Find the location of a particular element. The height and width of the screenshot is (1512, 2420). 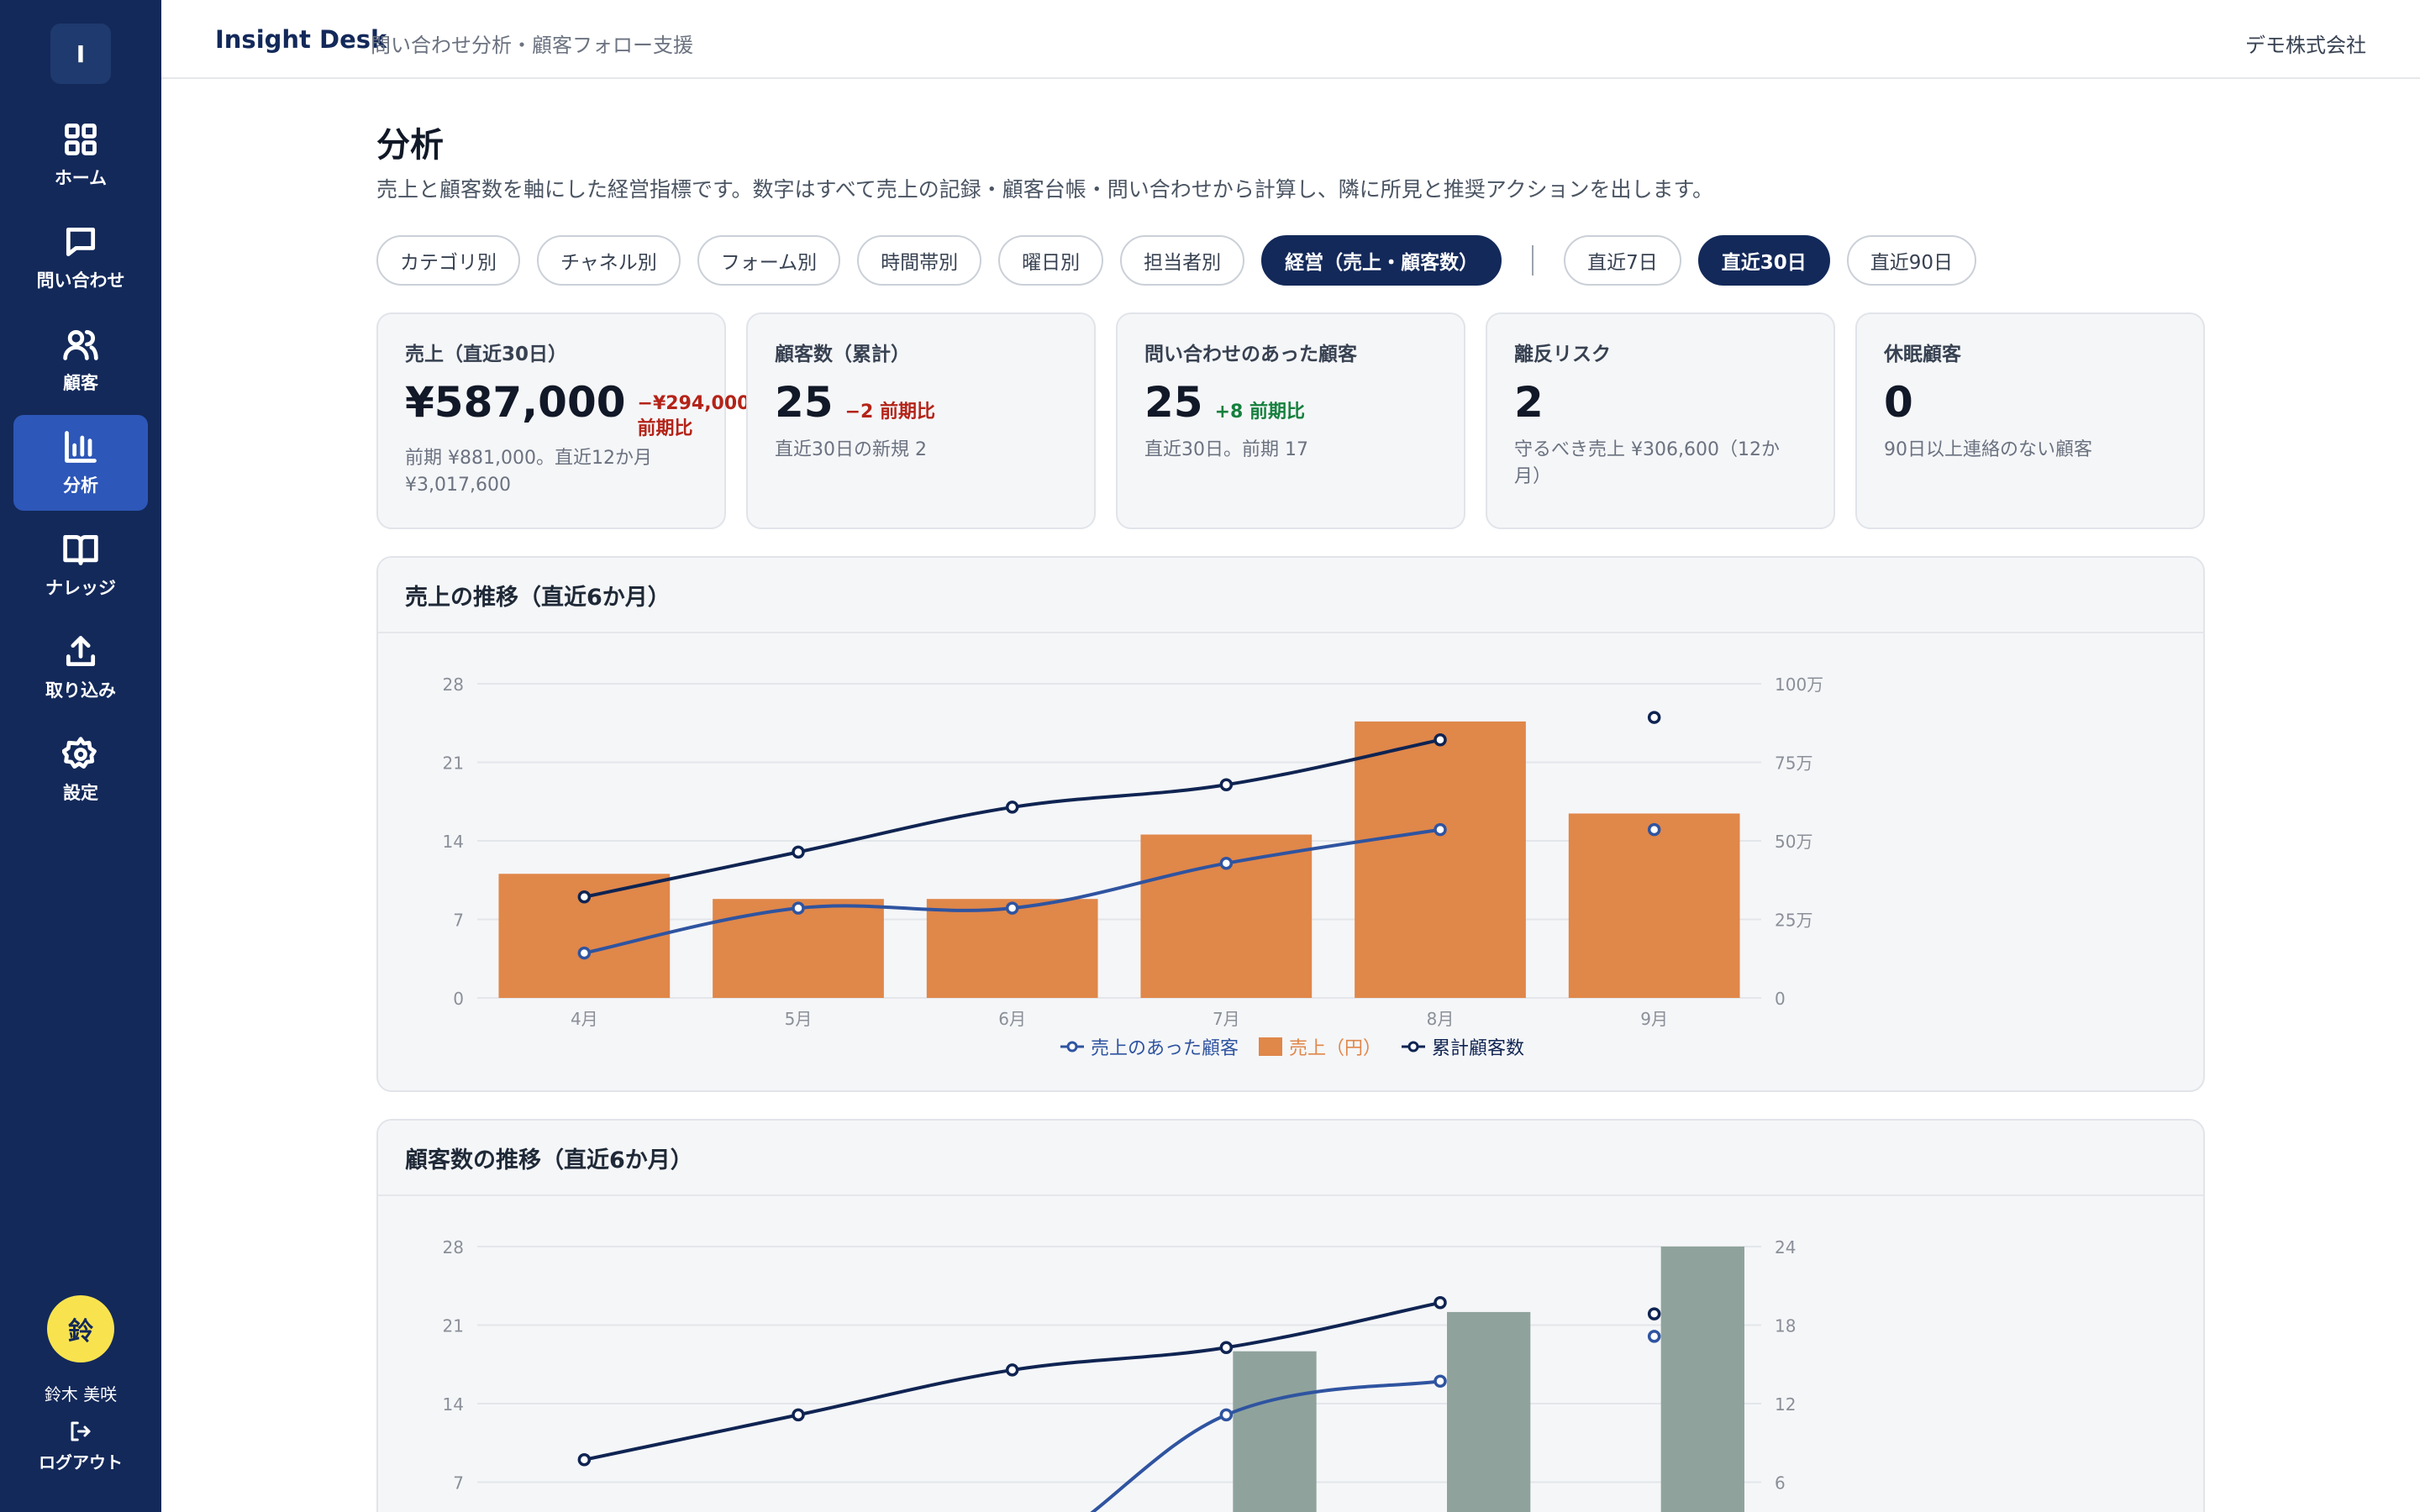

filter-weekday: 曜日別 is located at coordinates (1051, 260).